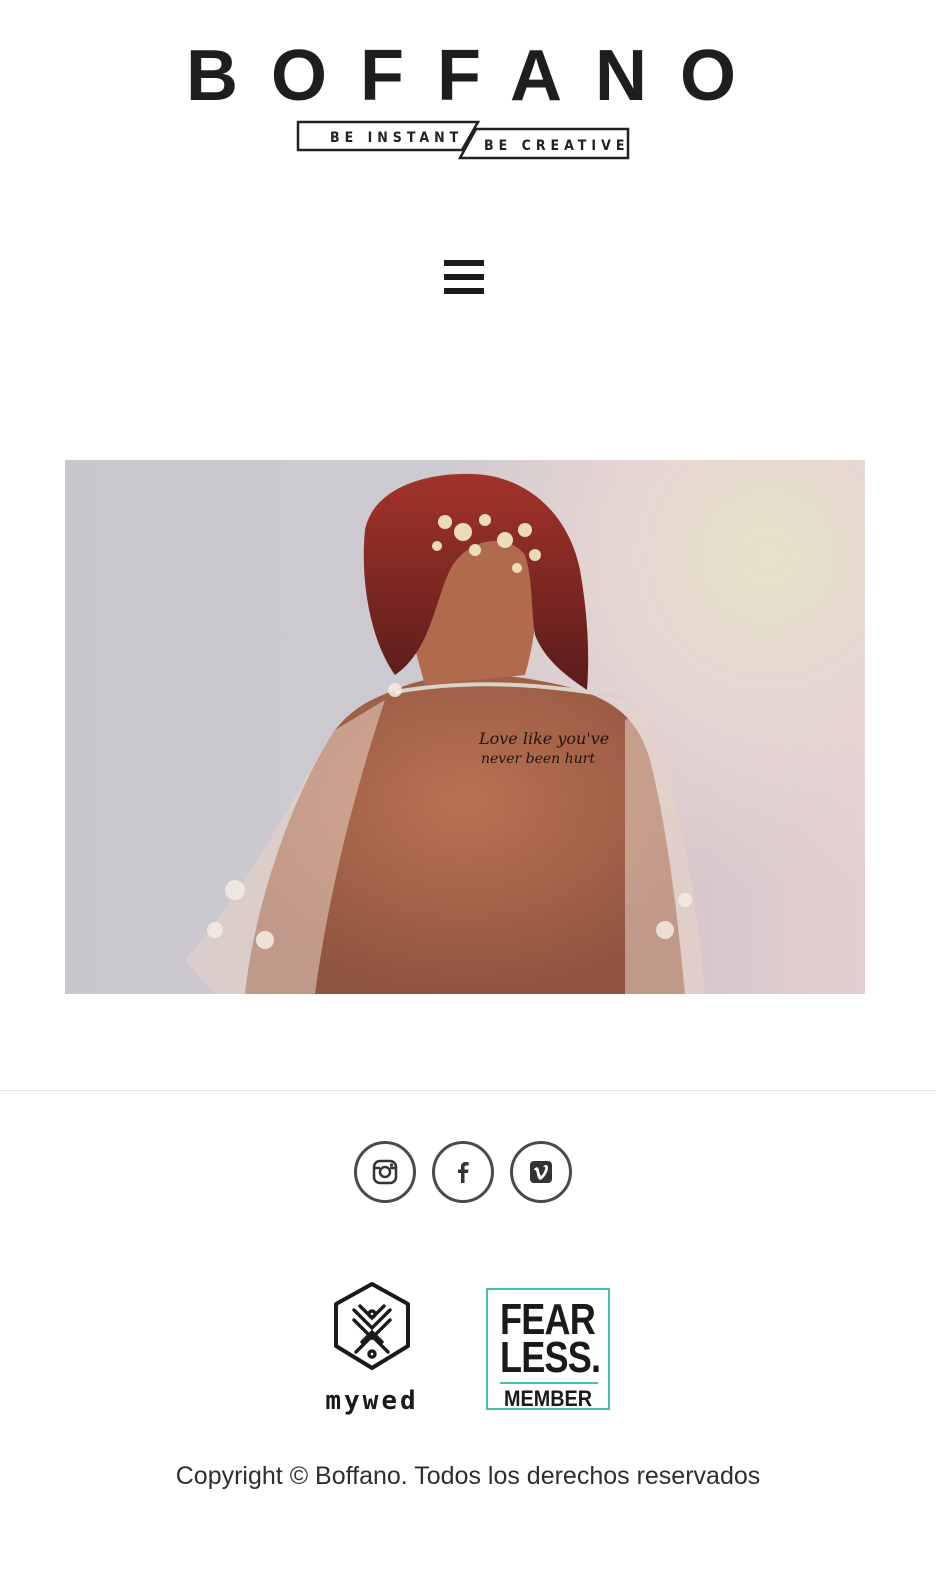 This screenshot has height=1584, width=936. Describe the element at coordinates (549, 1383) in the screenshot. I see `fearless-rule` at that location.